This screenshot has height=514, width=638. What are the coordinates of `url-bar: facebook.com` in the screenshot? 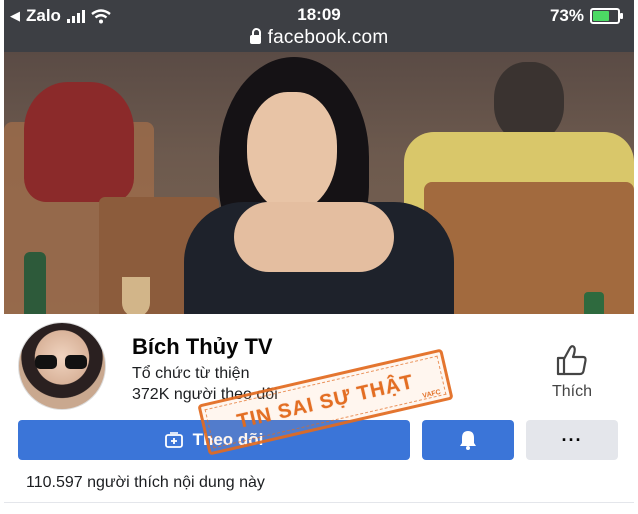 It's located at (319, 38).